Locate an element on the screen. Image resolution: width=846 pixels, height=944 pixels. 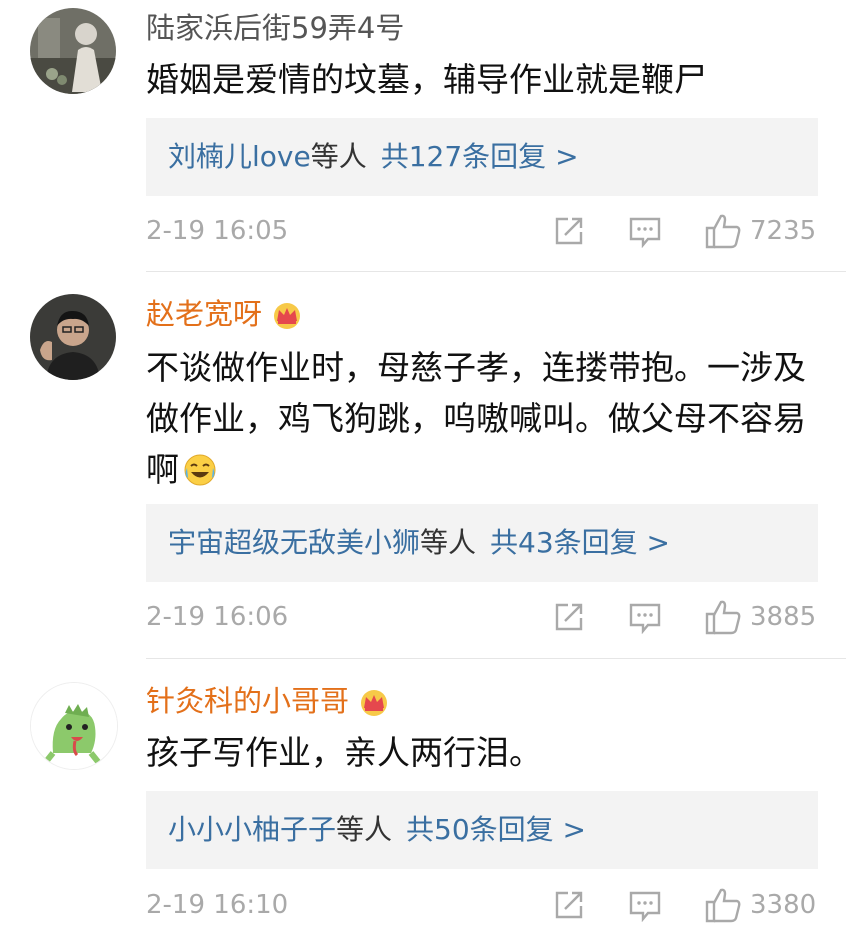
username: 针灸科的小哥哥 is located at coordinates (268, 701).